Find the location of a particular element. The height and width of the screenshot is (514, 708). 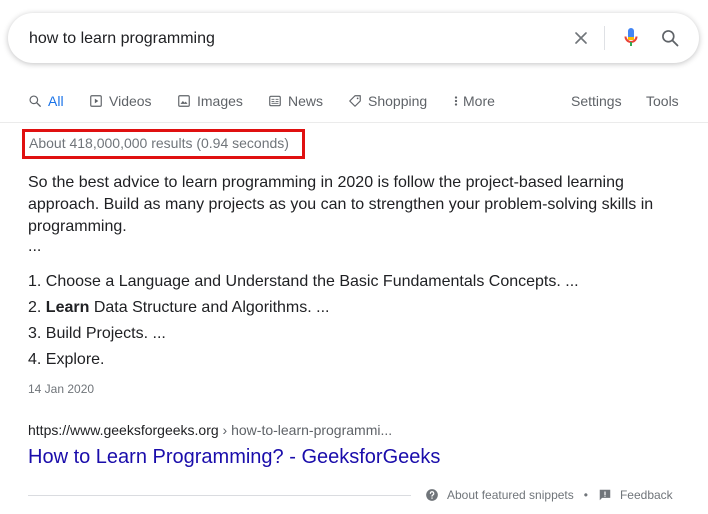

tab-videos-label: Videos is located at coordinates (130, 101).